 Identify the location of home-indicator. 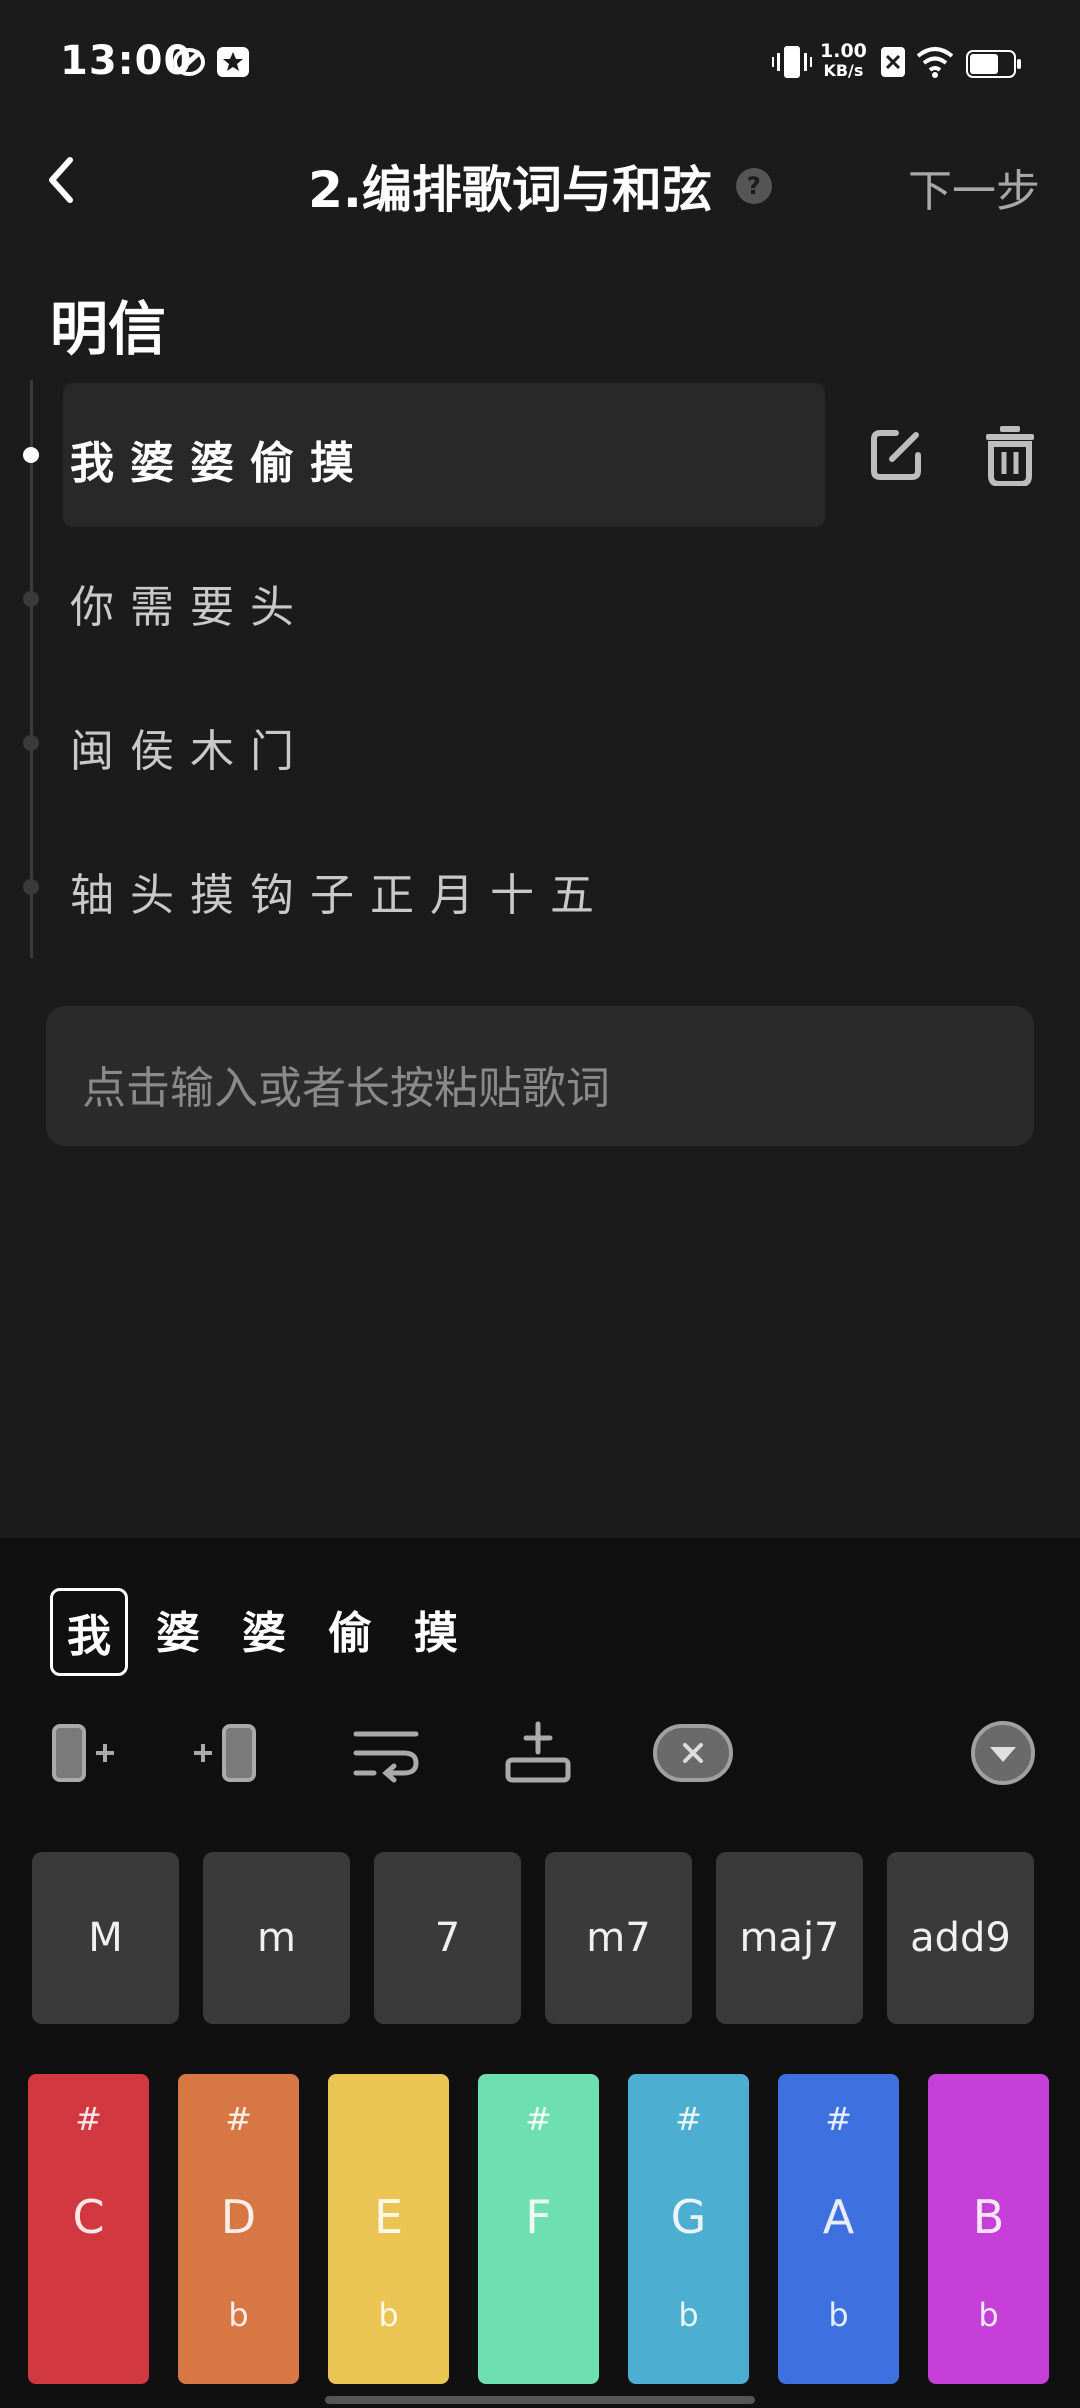
(540, 2400).